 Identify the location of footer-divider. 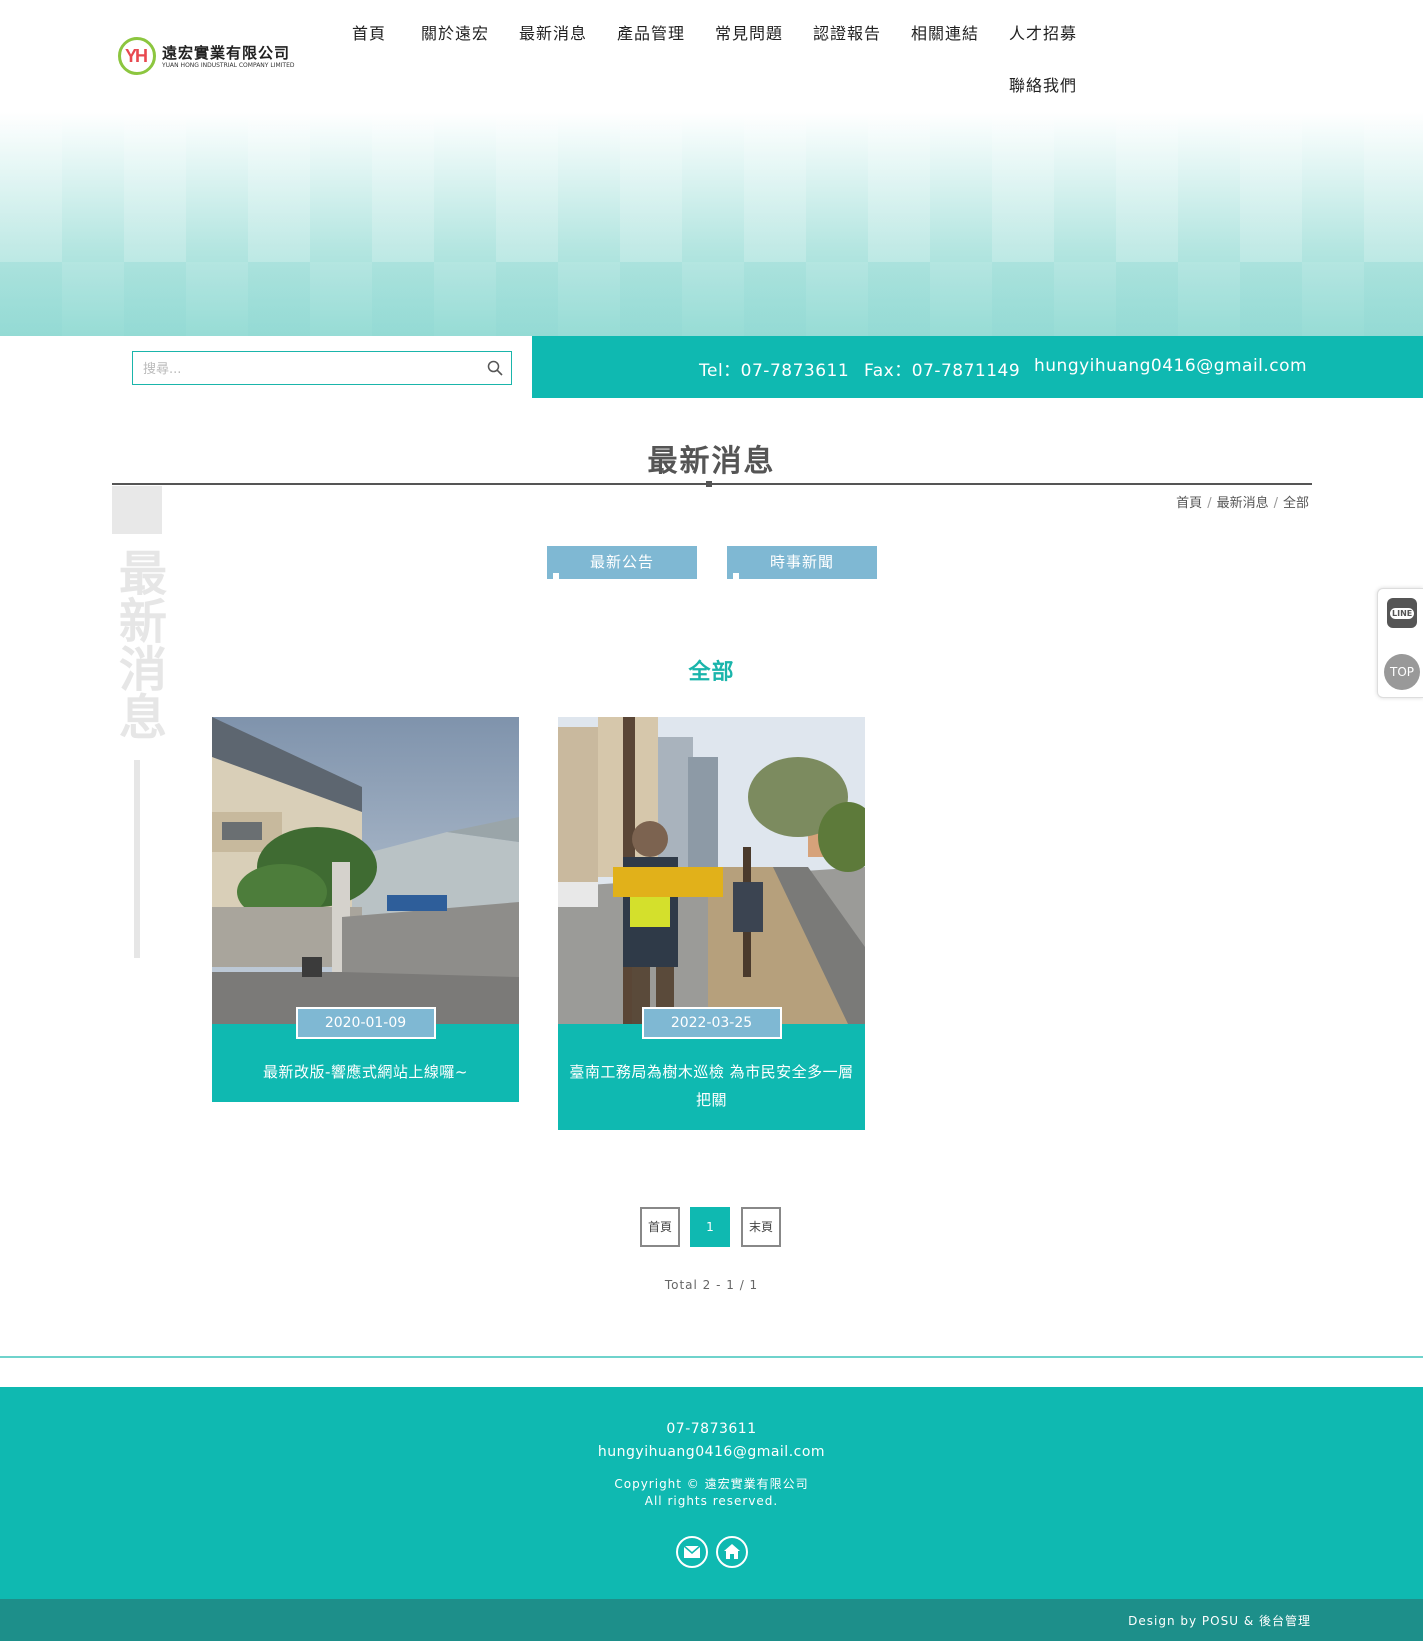
(711, 1357).